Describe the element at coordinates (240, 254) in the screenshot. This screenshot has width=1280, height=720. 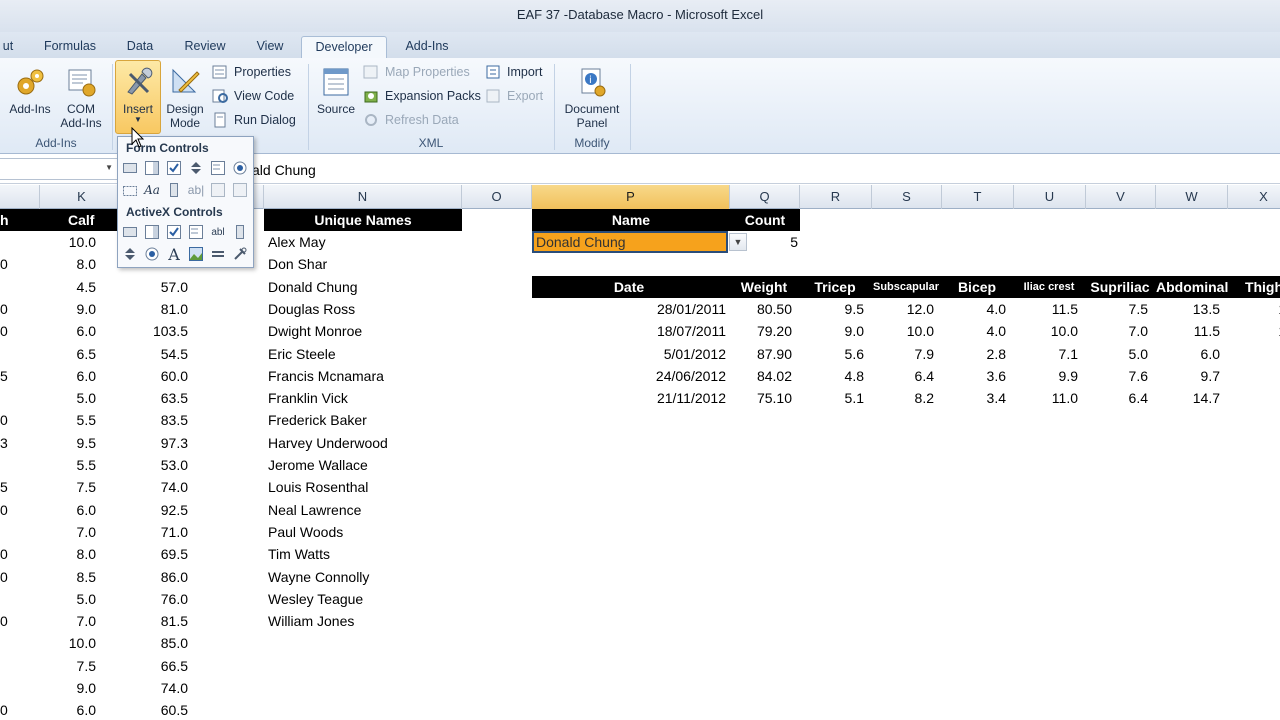
I see `more-controls-icon` at that location.